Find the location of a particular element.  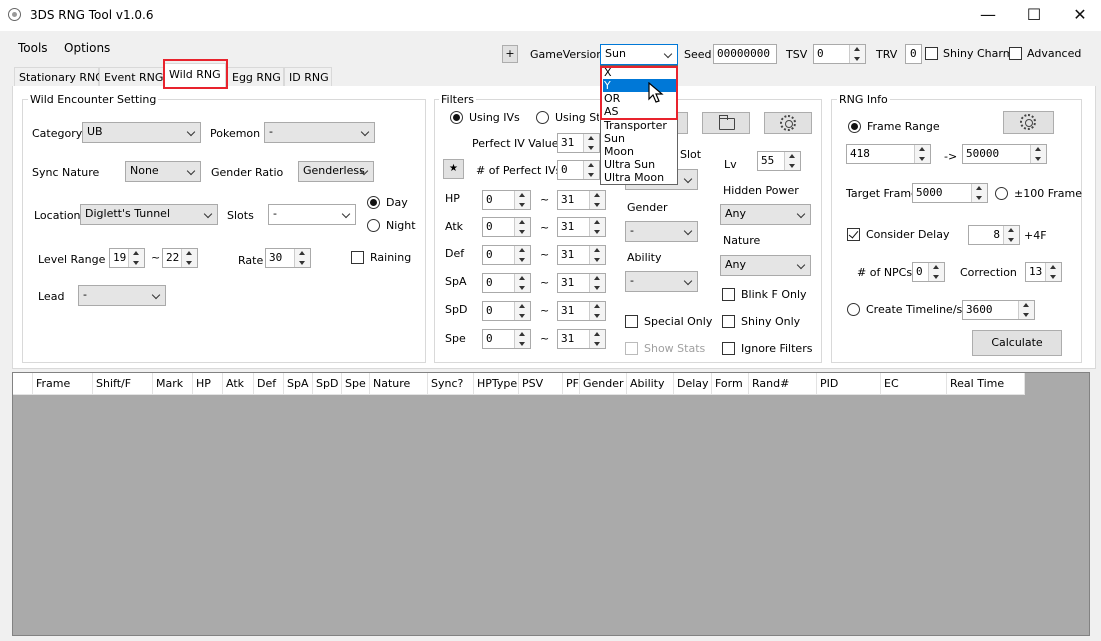

perfect-iv-spinner is located at coordinates (591, 143).